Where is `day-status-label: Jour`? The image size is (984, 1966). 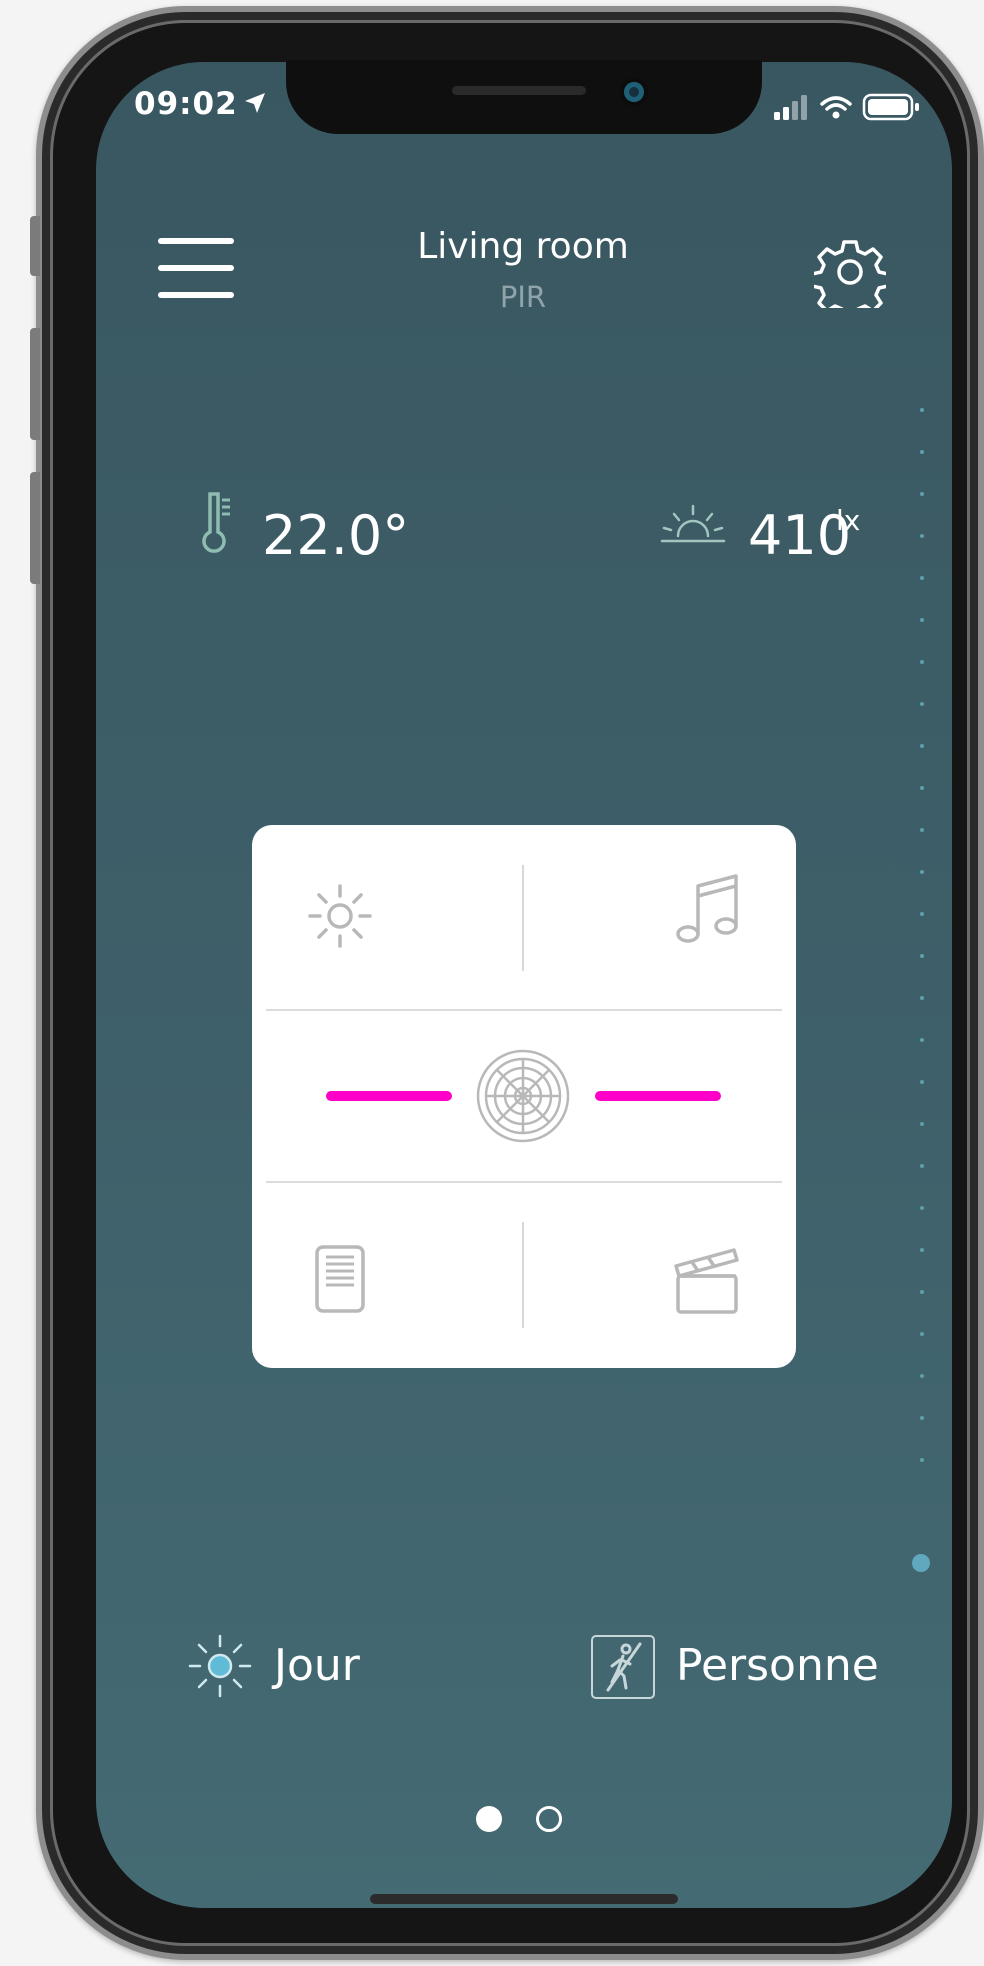
day-status-label: Jour is located at coordinates (317, 1665).